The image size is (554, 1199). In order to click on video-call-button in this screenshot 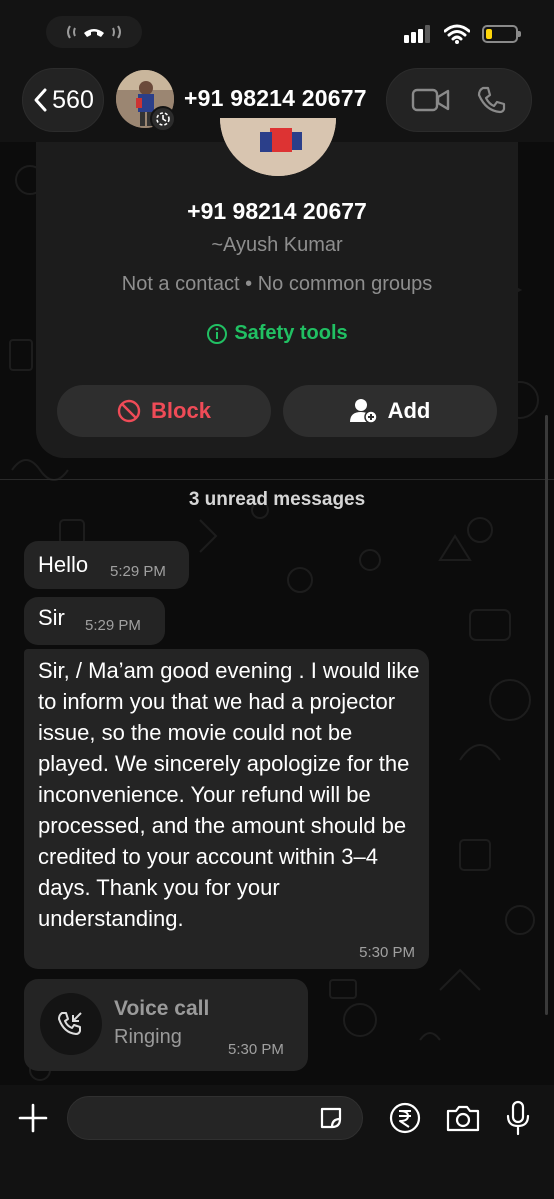, I will do `click(431, 100)`.